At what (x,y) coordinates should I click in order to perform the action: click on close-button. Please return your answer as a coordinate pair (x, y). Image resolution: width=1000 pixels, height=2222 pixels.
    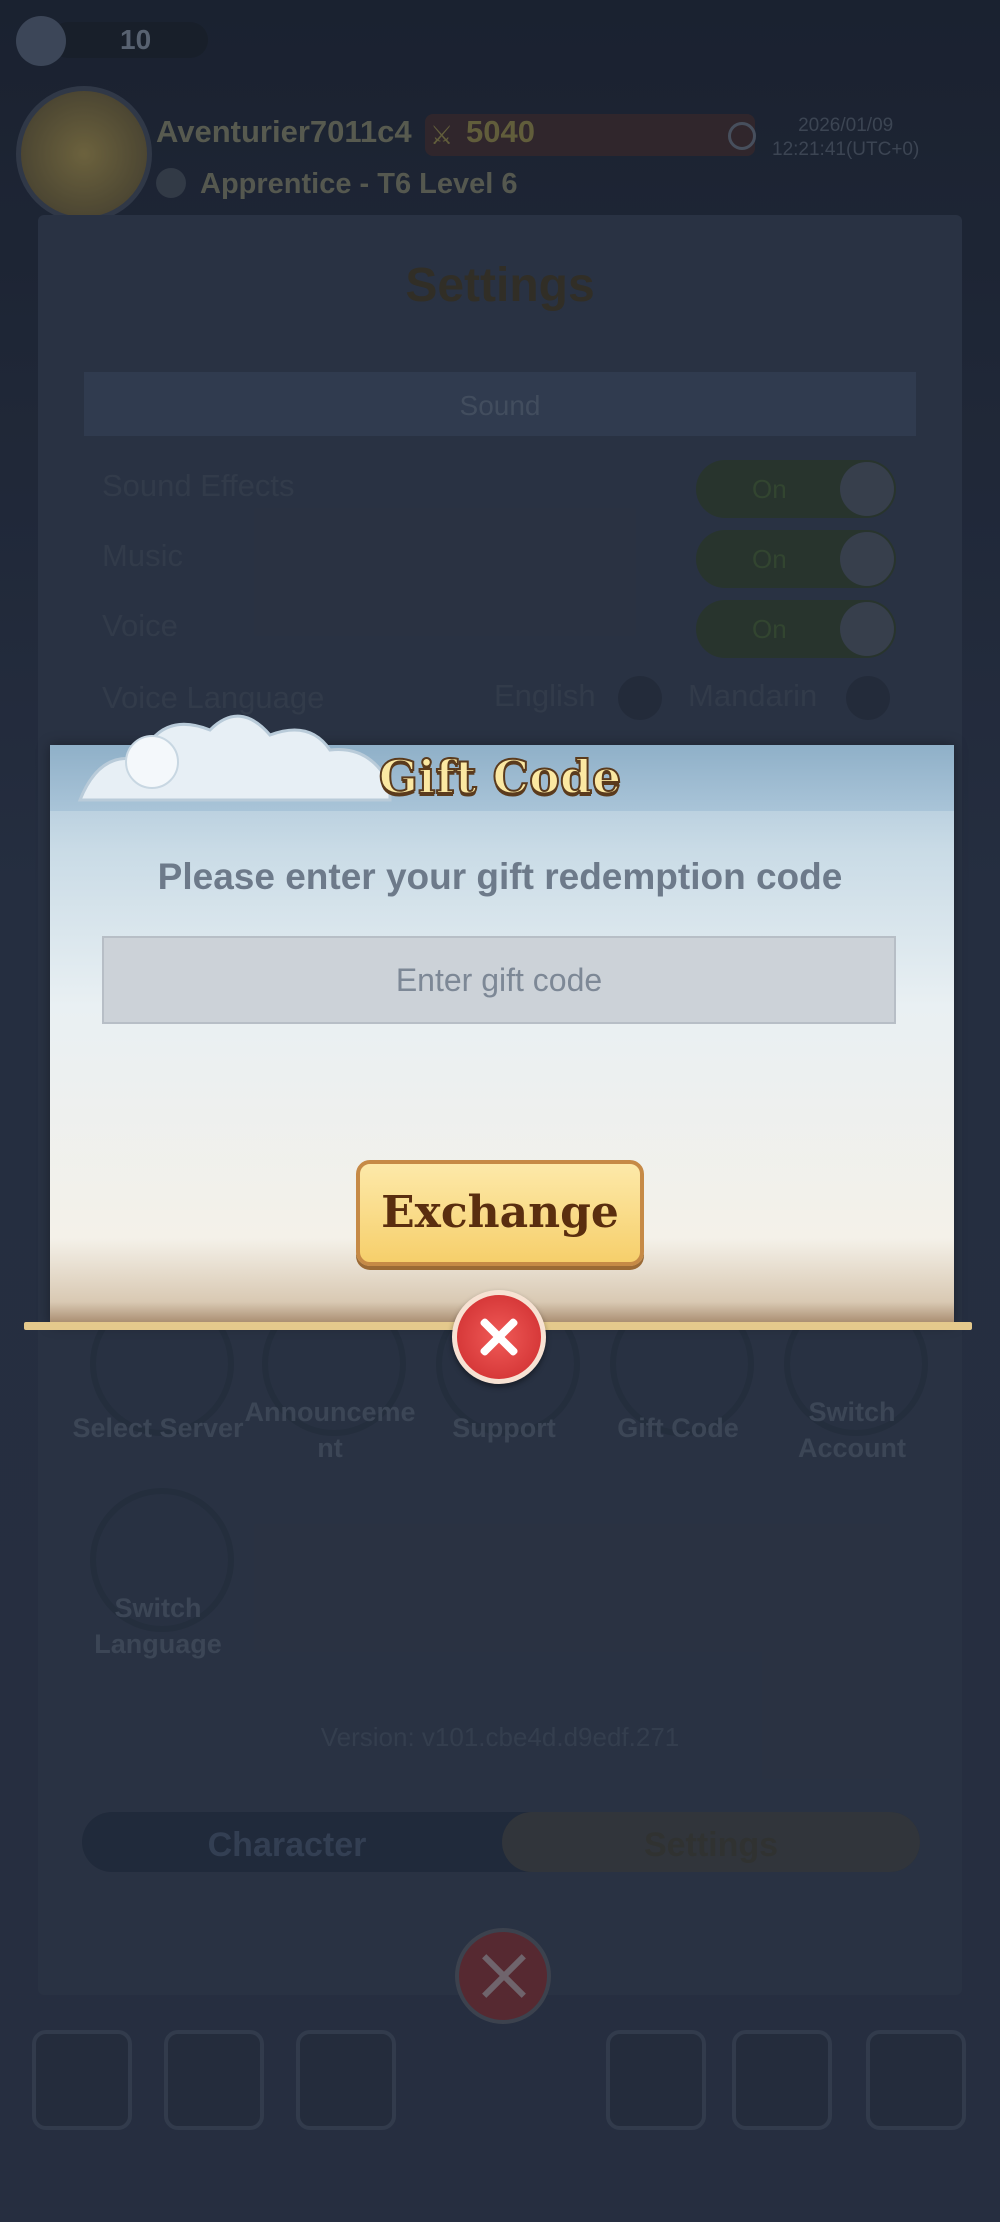
    Looking at the image, I should click on (499, 1337).